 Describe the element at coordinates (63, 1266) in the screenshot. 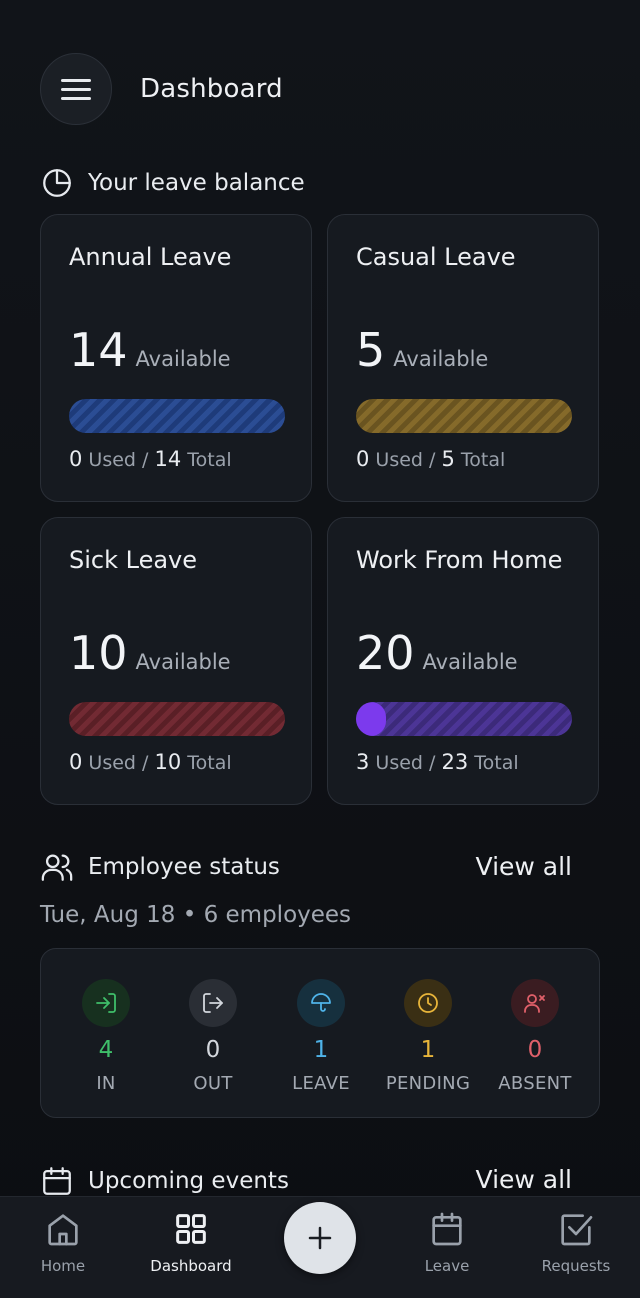

I see `nav-label: Home` at that location.